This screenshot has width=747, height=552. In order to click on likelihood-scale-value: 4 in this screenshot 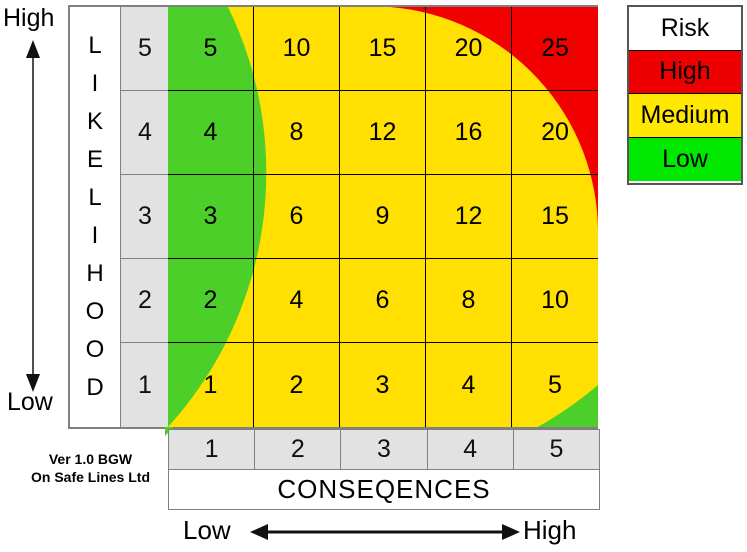, I will do `click(145, 133)`.